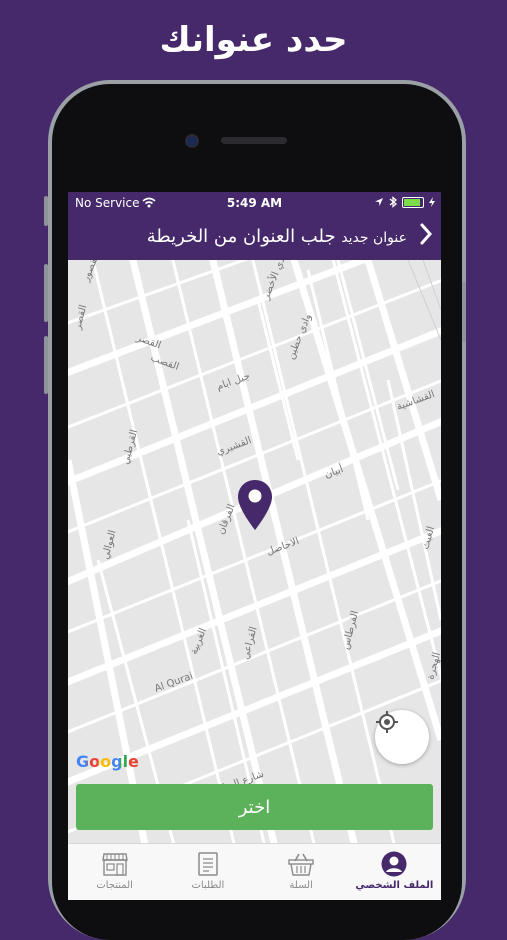 The height and width of the screenshot is (940, 507). I want to click on orders-list-icon, so click(208, 864).